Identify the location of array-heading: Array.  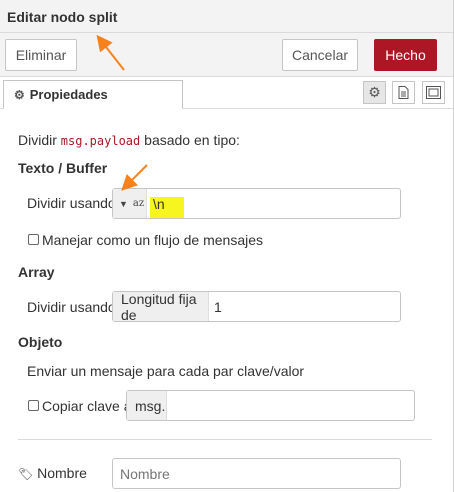
(36, 272).